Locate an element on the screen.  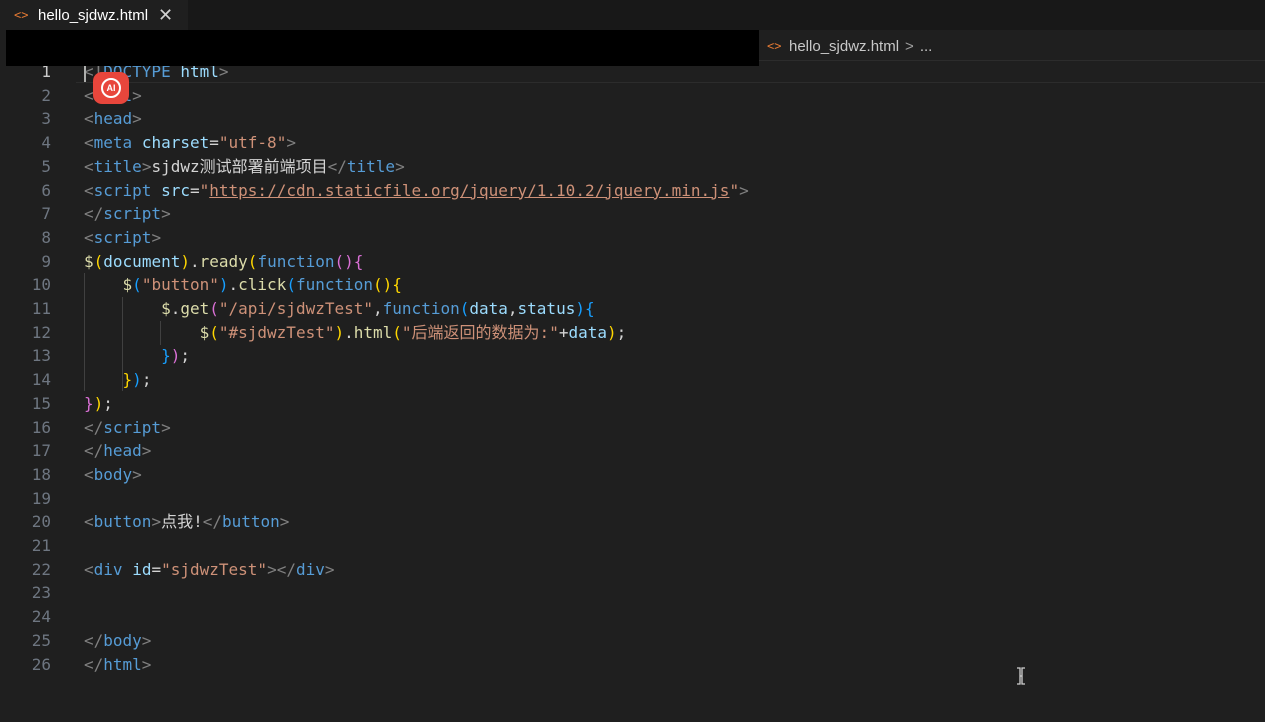
code-line: 4 <meta charset="utf-8"> is located at coordinates (632, 143).